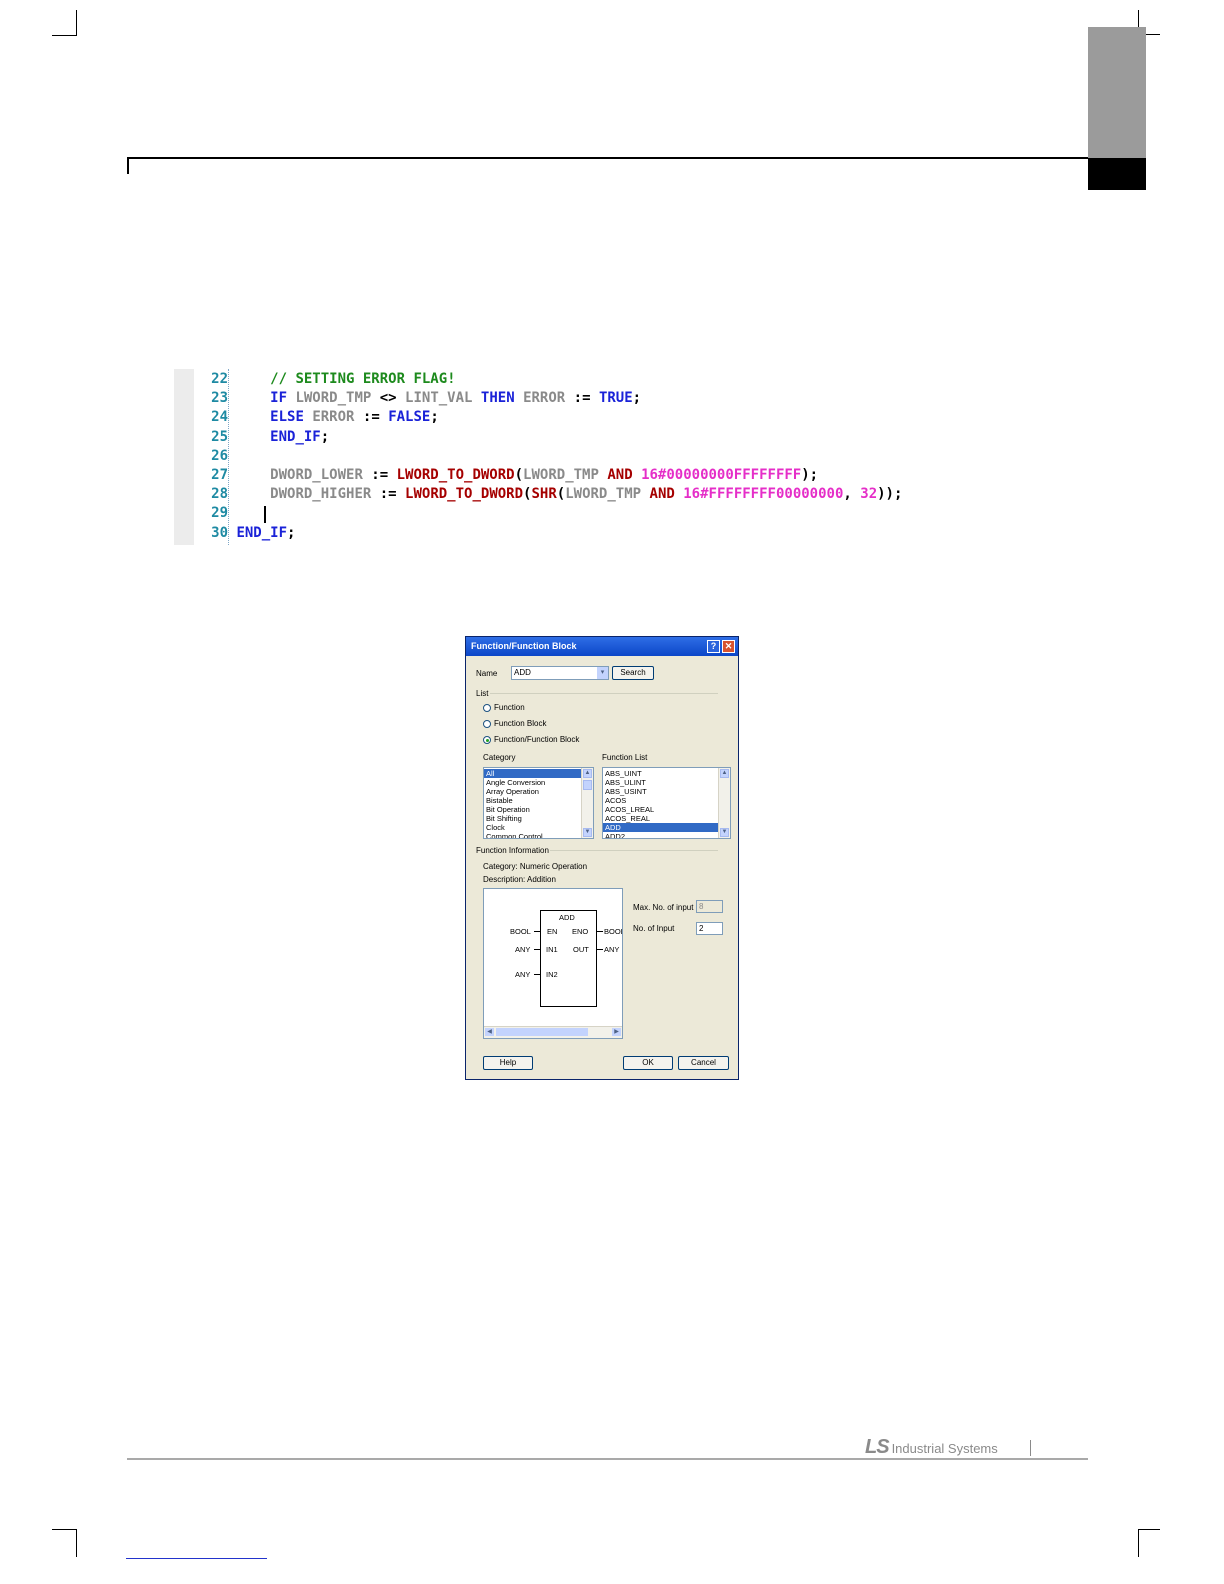 This screenshot has width=1224, height=1584. I want to click on category-item: Bistable, so click(538, 800).